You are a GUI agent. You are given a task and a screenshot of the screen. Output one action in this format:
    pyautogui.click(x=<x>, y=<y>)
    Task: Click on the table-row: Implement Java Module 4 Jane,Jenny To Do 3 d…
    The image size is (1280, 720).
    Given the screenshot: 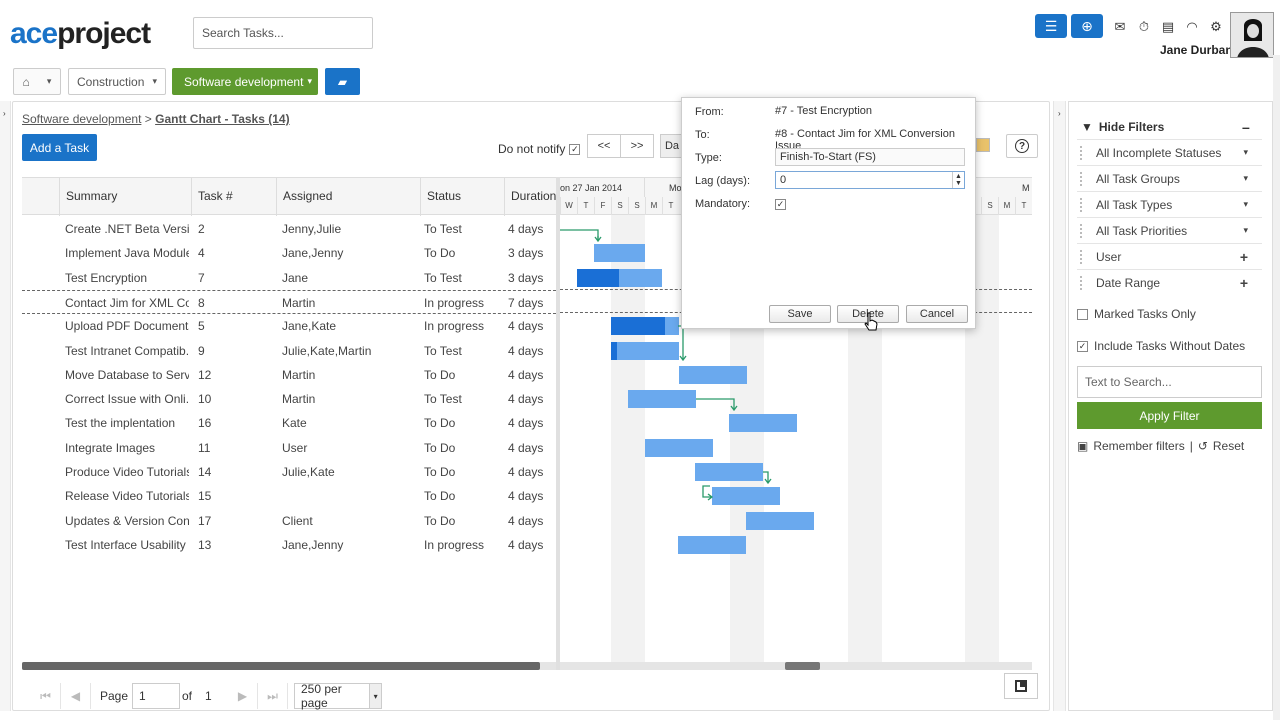 What is the action you would take?
    pyautogui.click(x=289, y=253)
    